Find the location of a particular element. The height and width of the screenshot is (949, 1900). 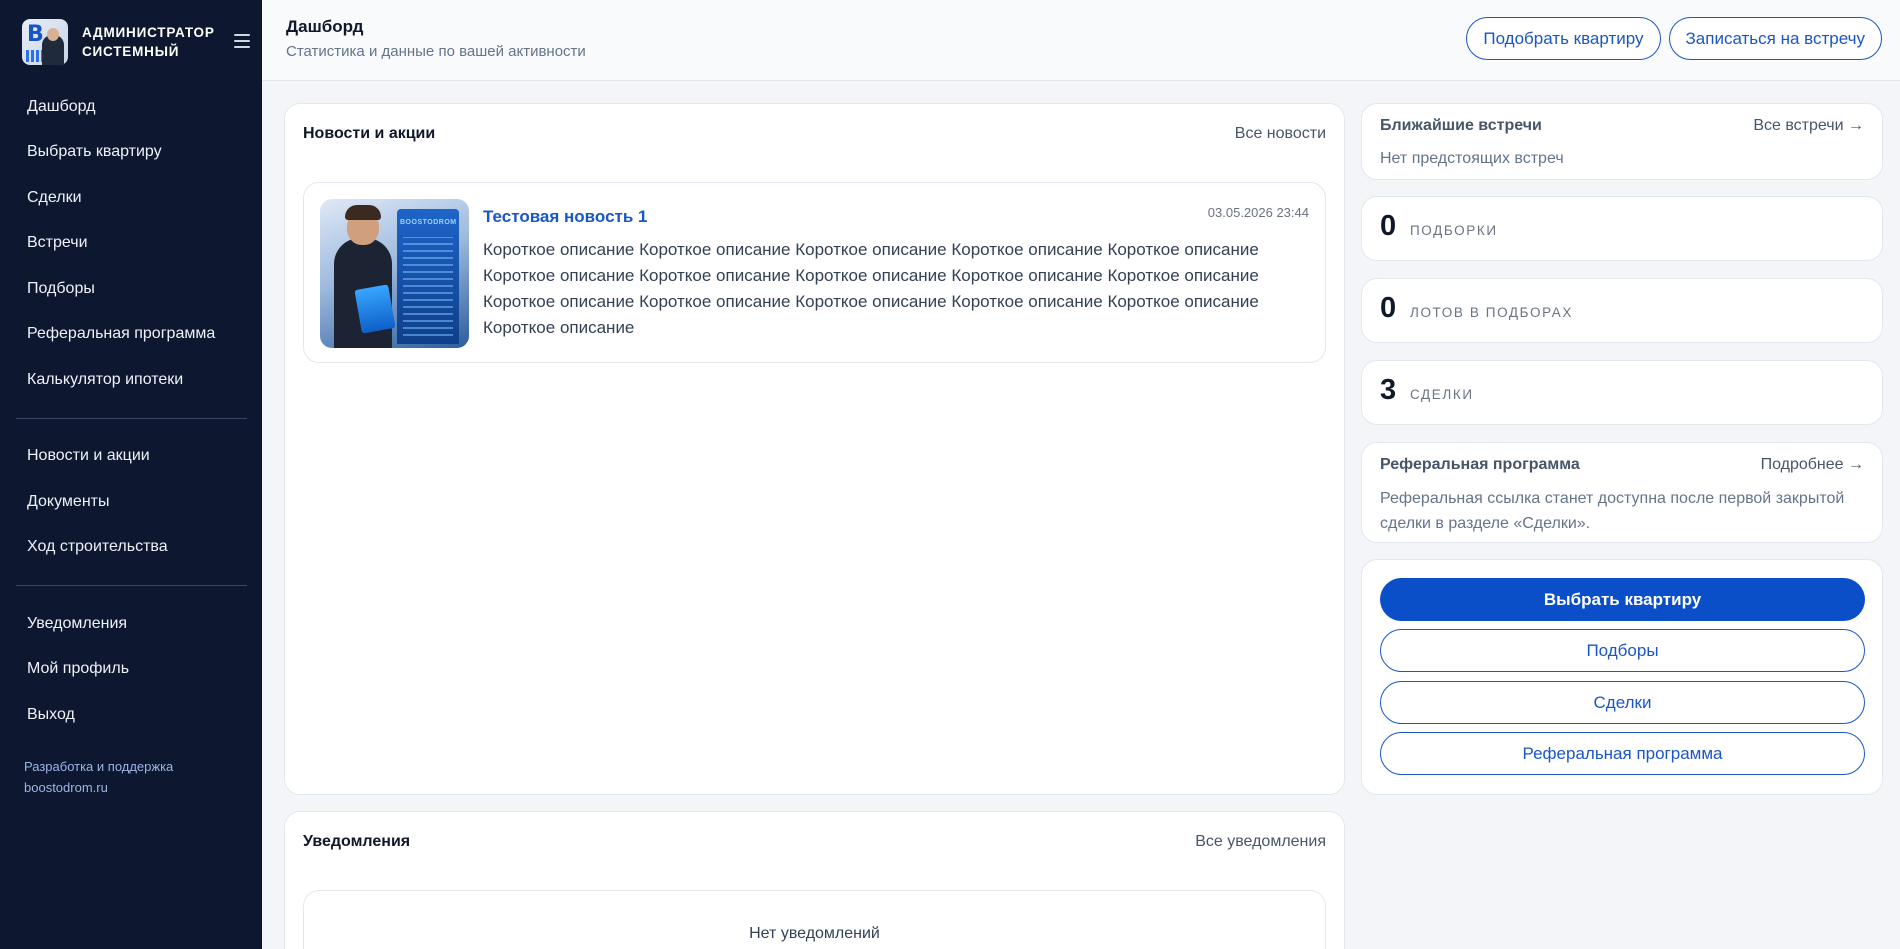

user-name: АДМИНИСТРАТОР СИСТЕМНЫЙ is located at coordinates (148, 42).